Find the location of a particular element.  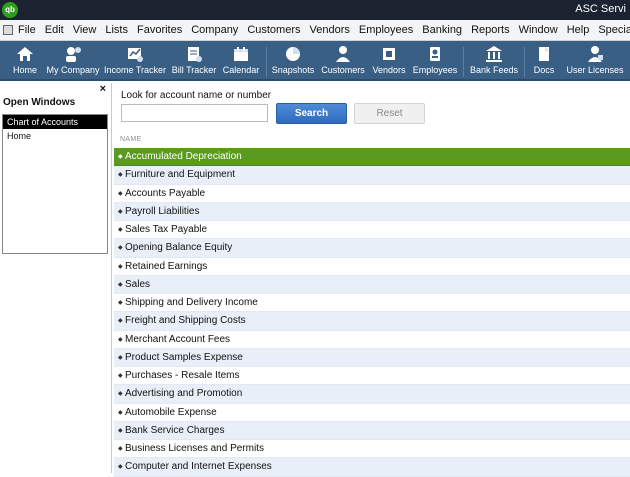

account-row: ◆ Furniture and Equipment is located at coordinates (372, 175).